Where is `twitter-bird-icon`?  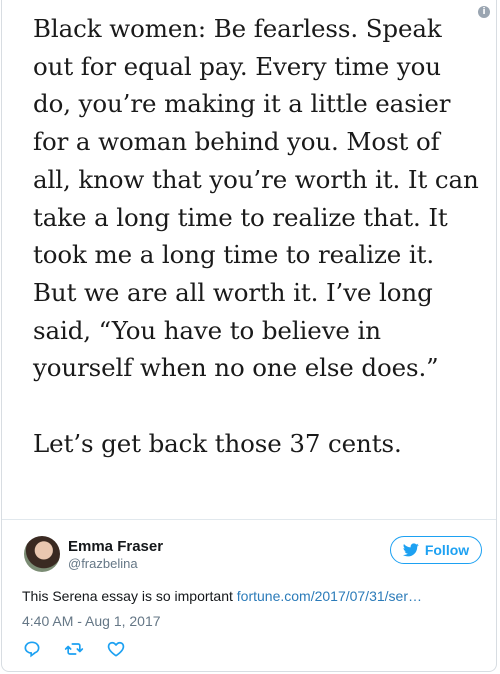
twitter-bird-icon is located at coordinates (410, 550).